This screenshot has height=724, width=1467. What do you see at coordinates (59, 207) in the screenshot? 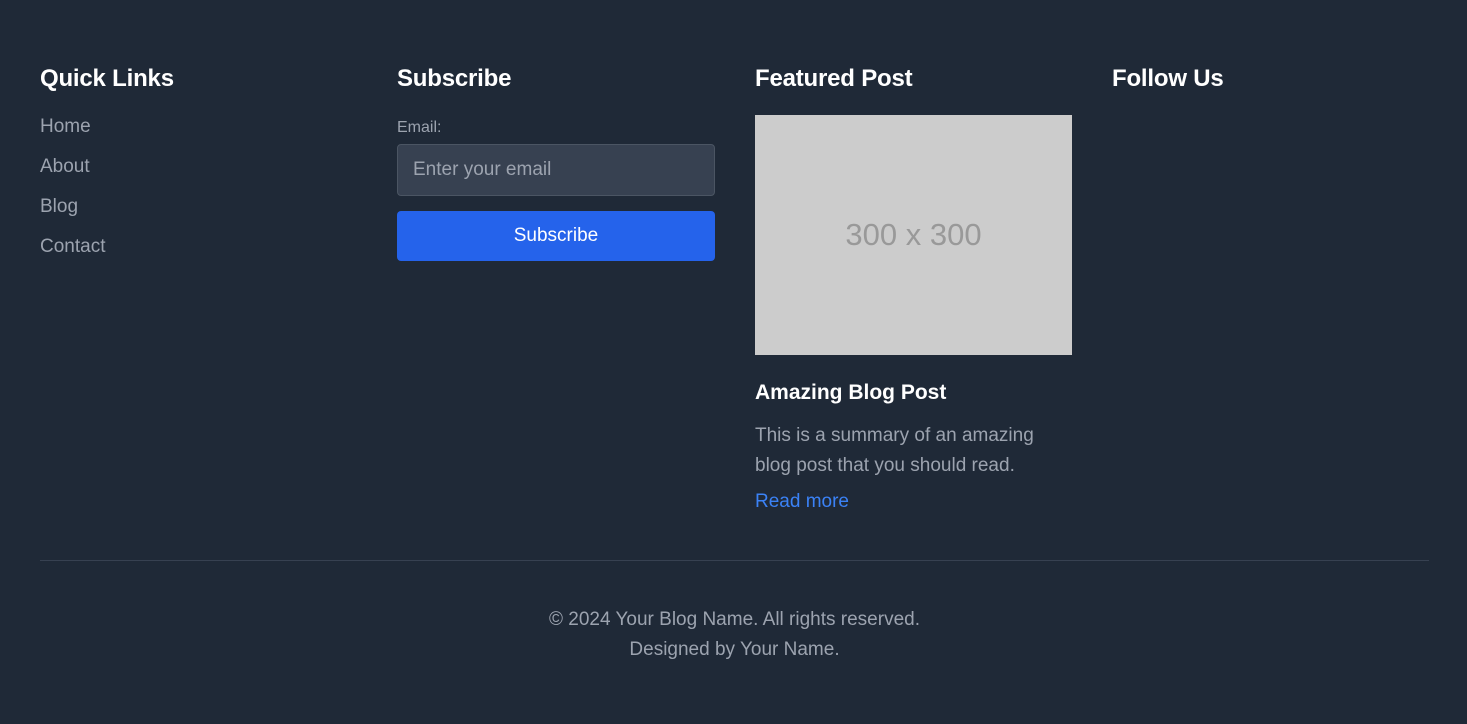
I see `quick-link-blog: Blog` at bounding box center [59, 207].